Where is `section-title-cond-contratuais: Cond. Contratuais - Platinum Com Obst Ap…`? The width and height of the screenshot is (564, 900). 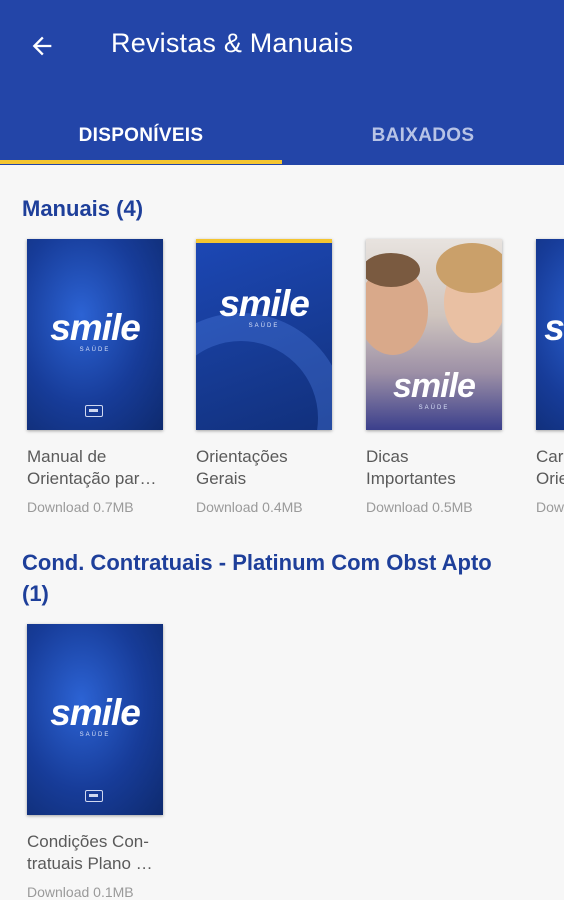 section-title-cond-contratuais: Cond. Contratuais - Platinum Com Obst Ap… is located at coordinates (257, 578).